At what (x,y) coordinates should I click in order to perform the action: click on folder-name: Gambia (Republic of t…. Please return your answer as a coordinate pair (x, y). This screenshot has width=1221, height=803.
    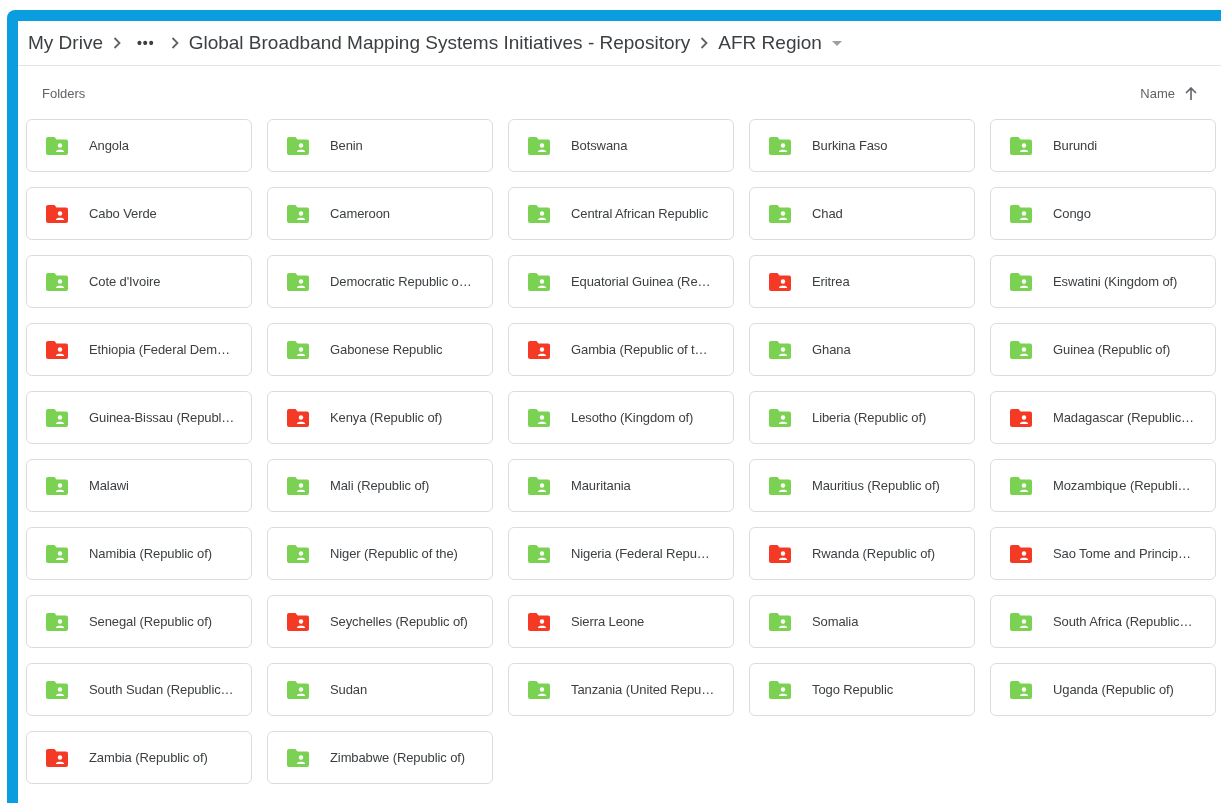
    Looking at the image, I should click on (639, 349).